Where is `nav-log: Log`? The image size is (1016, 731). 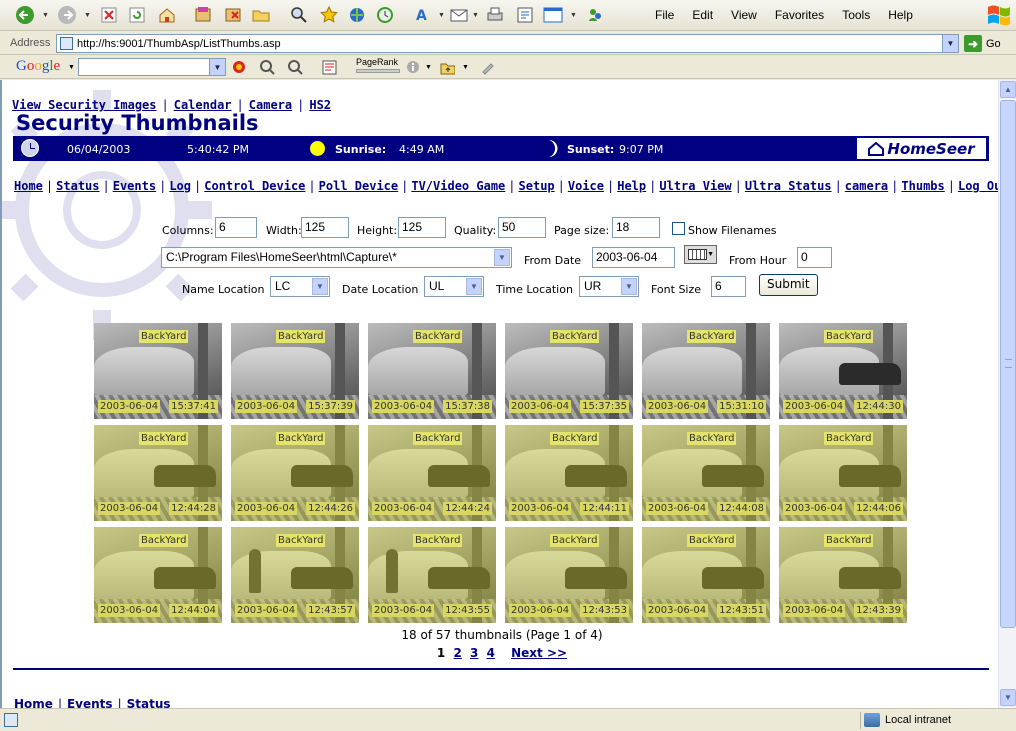 nav-log: Log is located at coordinates (180, 186).